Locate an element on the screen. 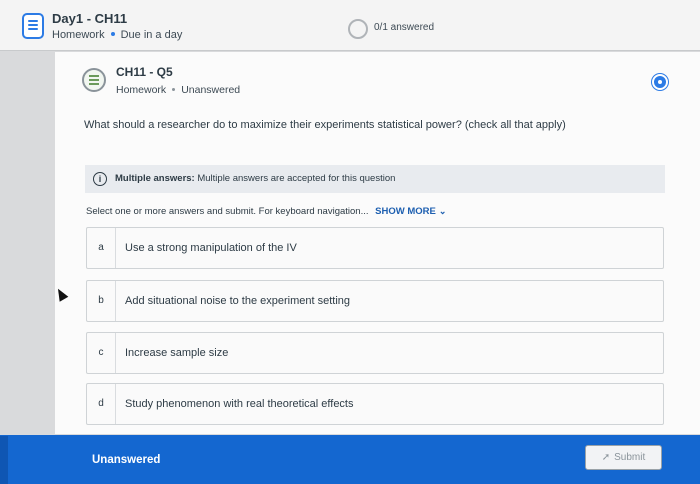  option-letter: d is located at coordinates (101, 404).